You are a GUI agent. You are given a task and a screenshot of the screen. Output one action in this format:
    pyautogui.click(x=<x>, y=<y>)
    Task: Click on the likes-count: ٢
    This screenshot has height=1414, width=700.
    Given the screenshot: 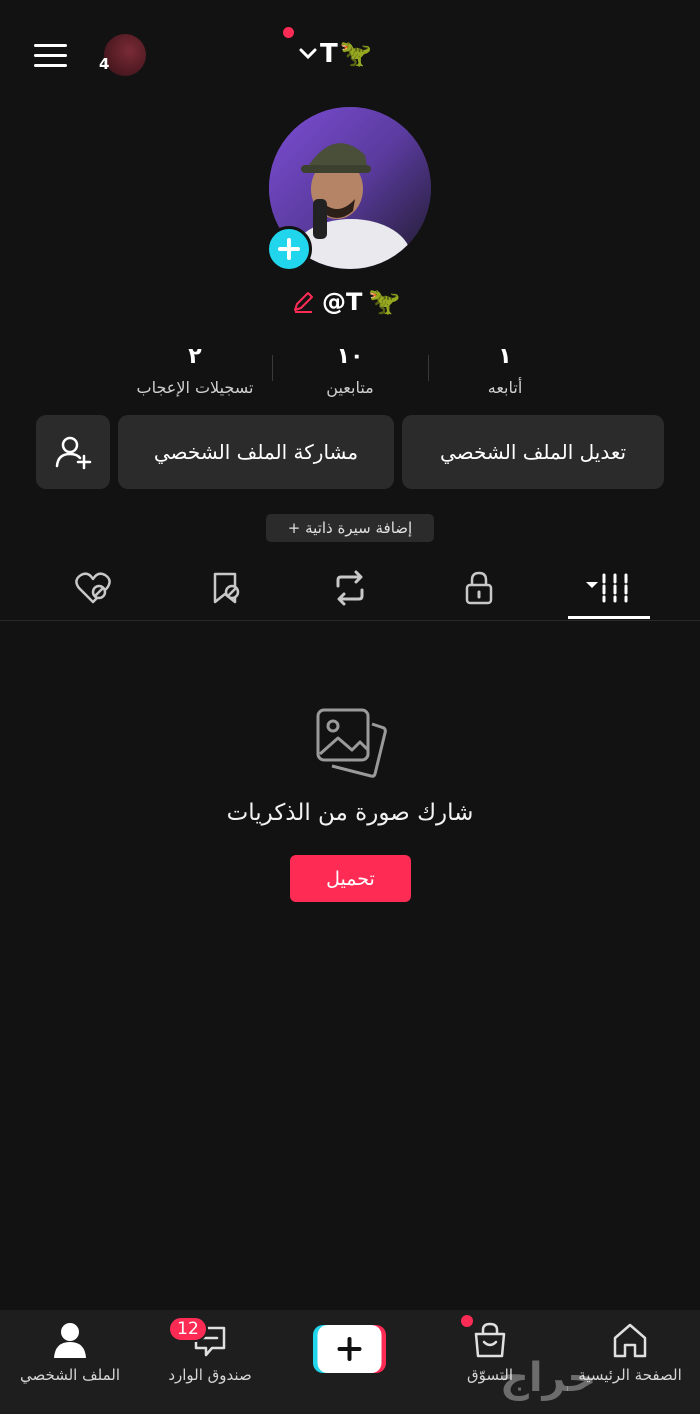 What is the action you would take?
    pyautogui.click(x=195, y=356)
    